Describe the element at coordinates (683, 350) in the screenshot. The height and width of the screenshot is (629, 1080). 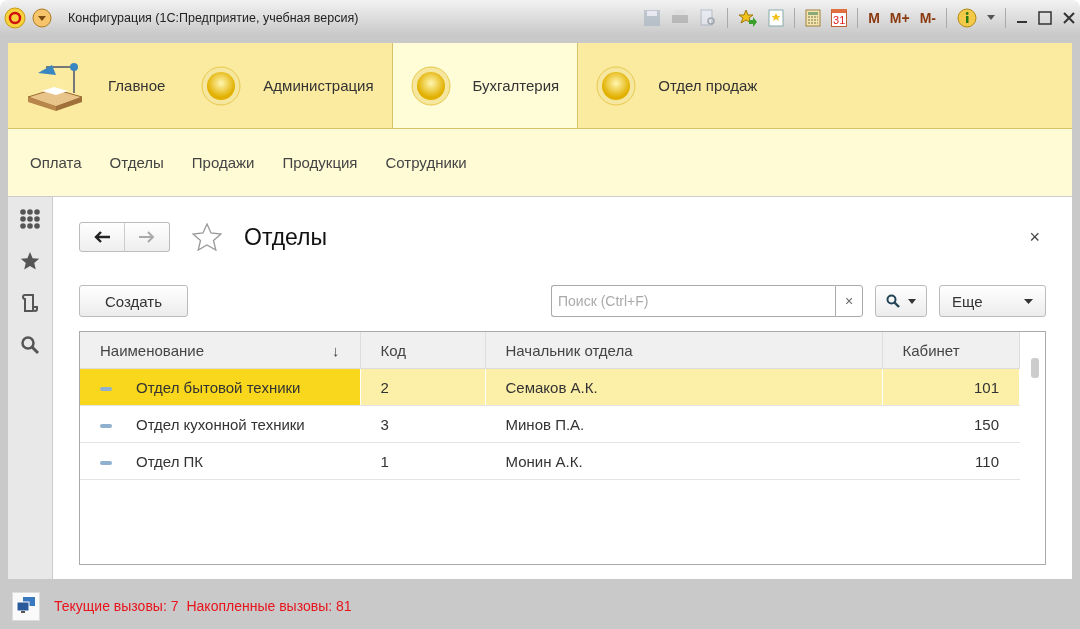
I see `column-header: Начальник отдела` at that location.